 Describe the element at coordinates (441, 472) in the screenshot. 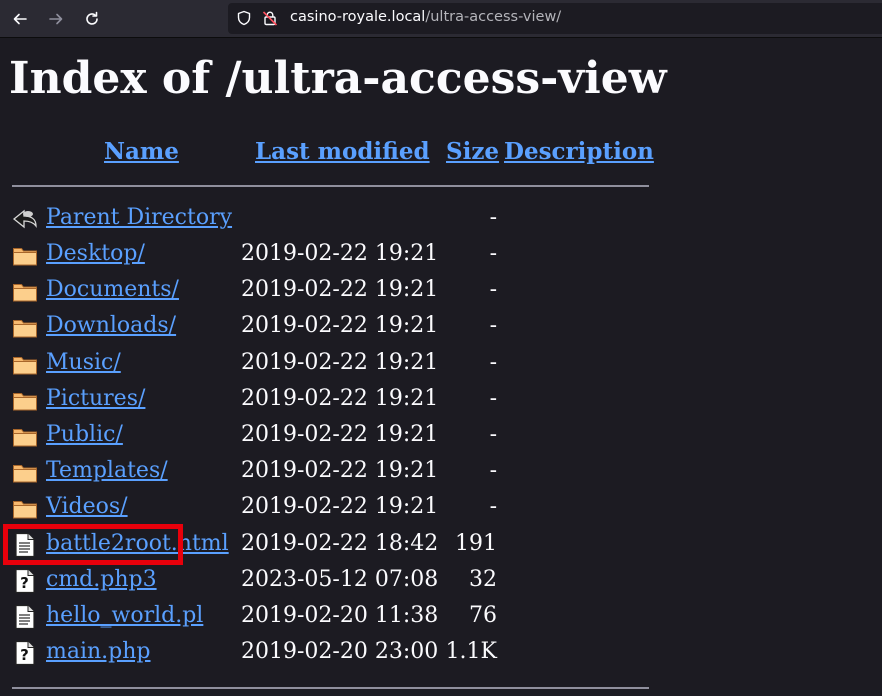

I see `file-row: Templates/2019-02-22 19:21 -` at that location.